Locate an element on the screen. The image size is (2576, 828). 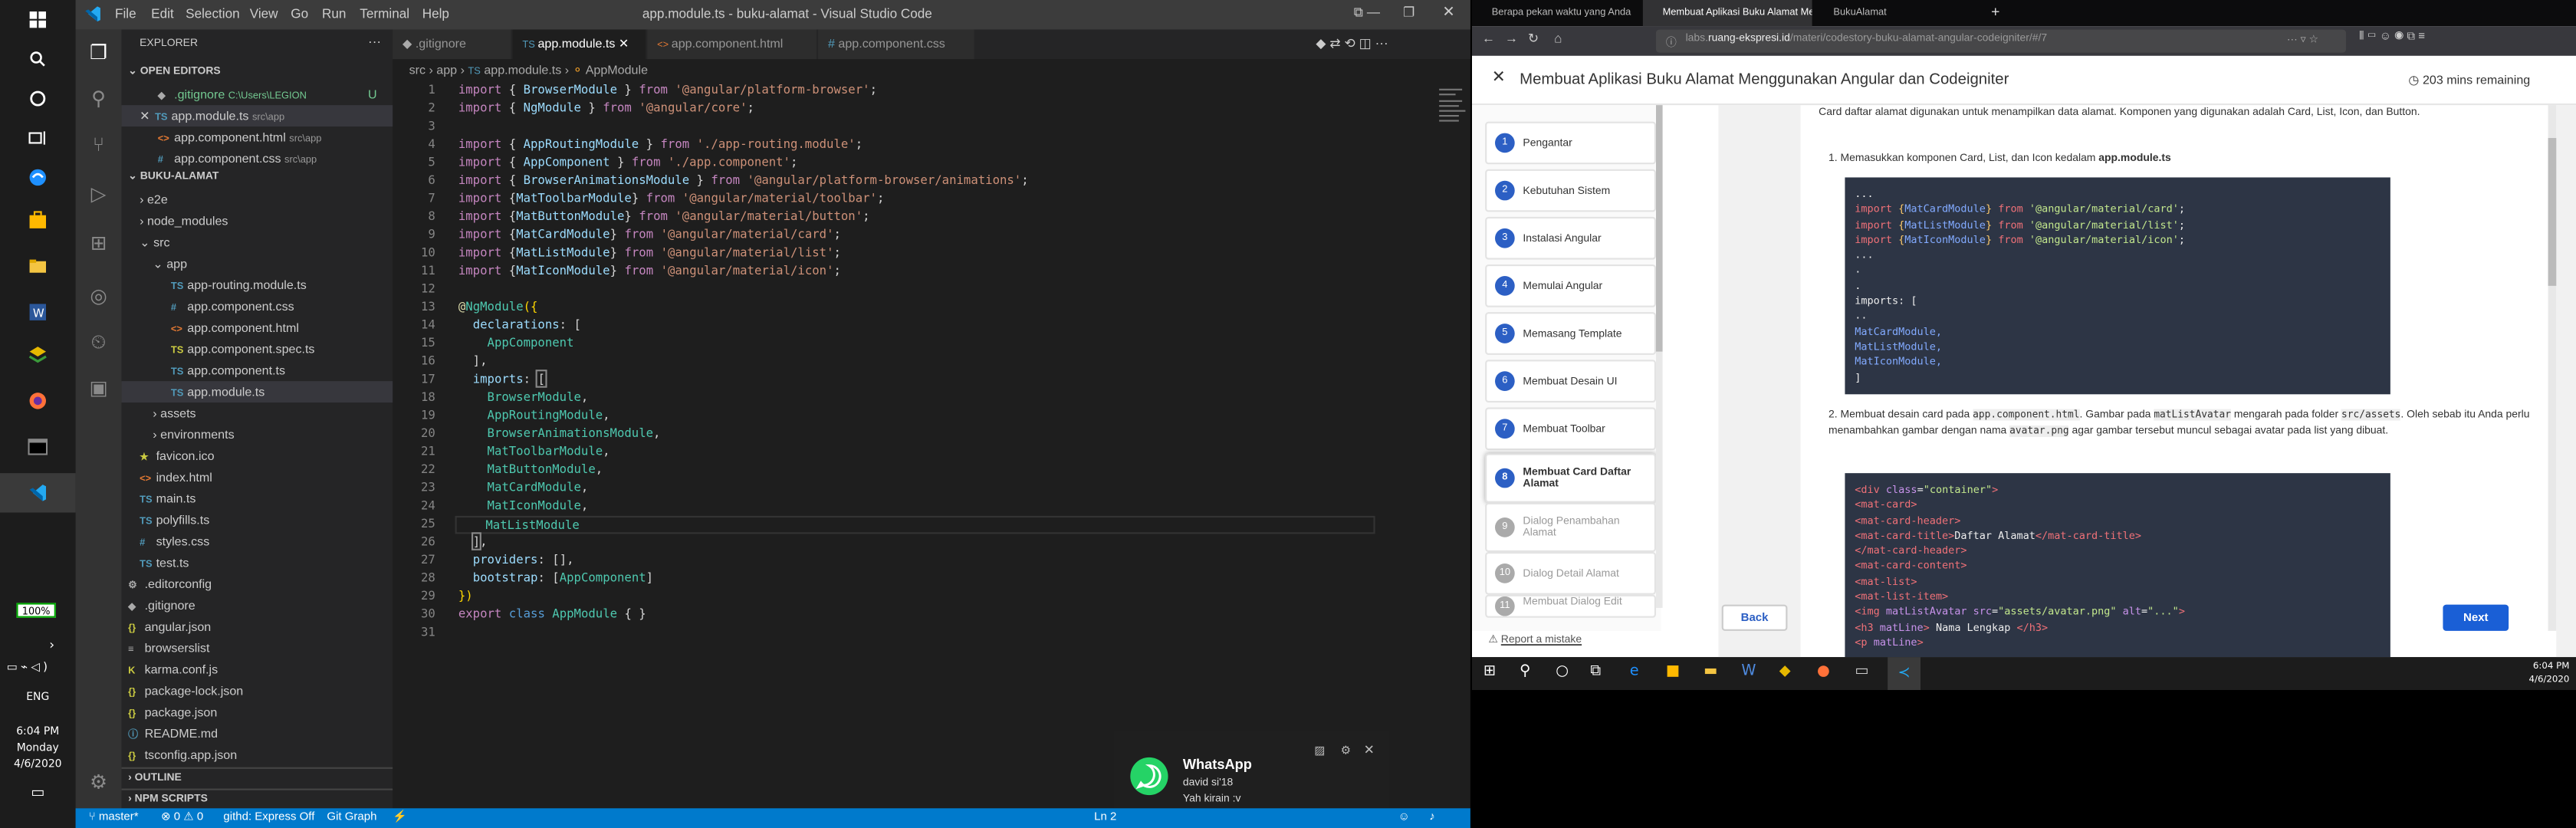
browser-tab: BukuAlamat is located at coordinates (1899, 13).